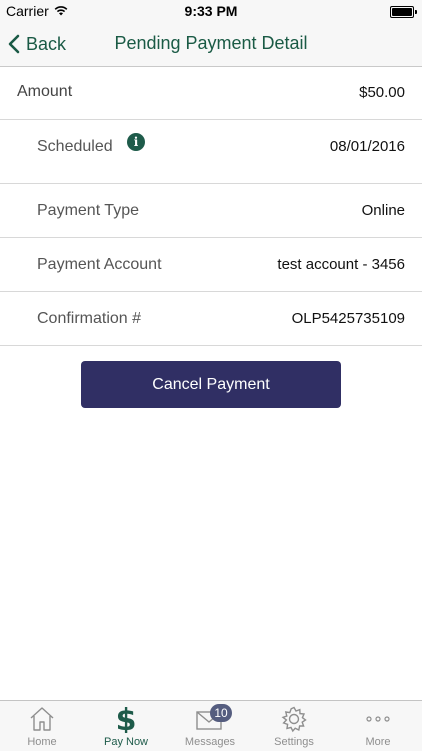 This screenshot has height=751, width=422. What do you see at coordinates (403, 12) in the screenshot?
I see `battery-icon` at bounding box center [403, 12].